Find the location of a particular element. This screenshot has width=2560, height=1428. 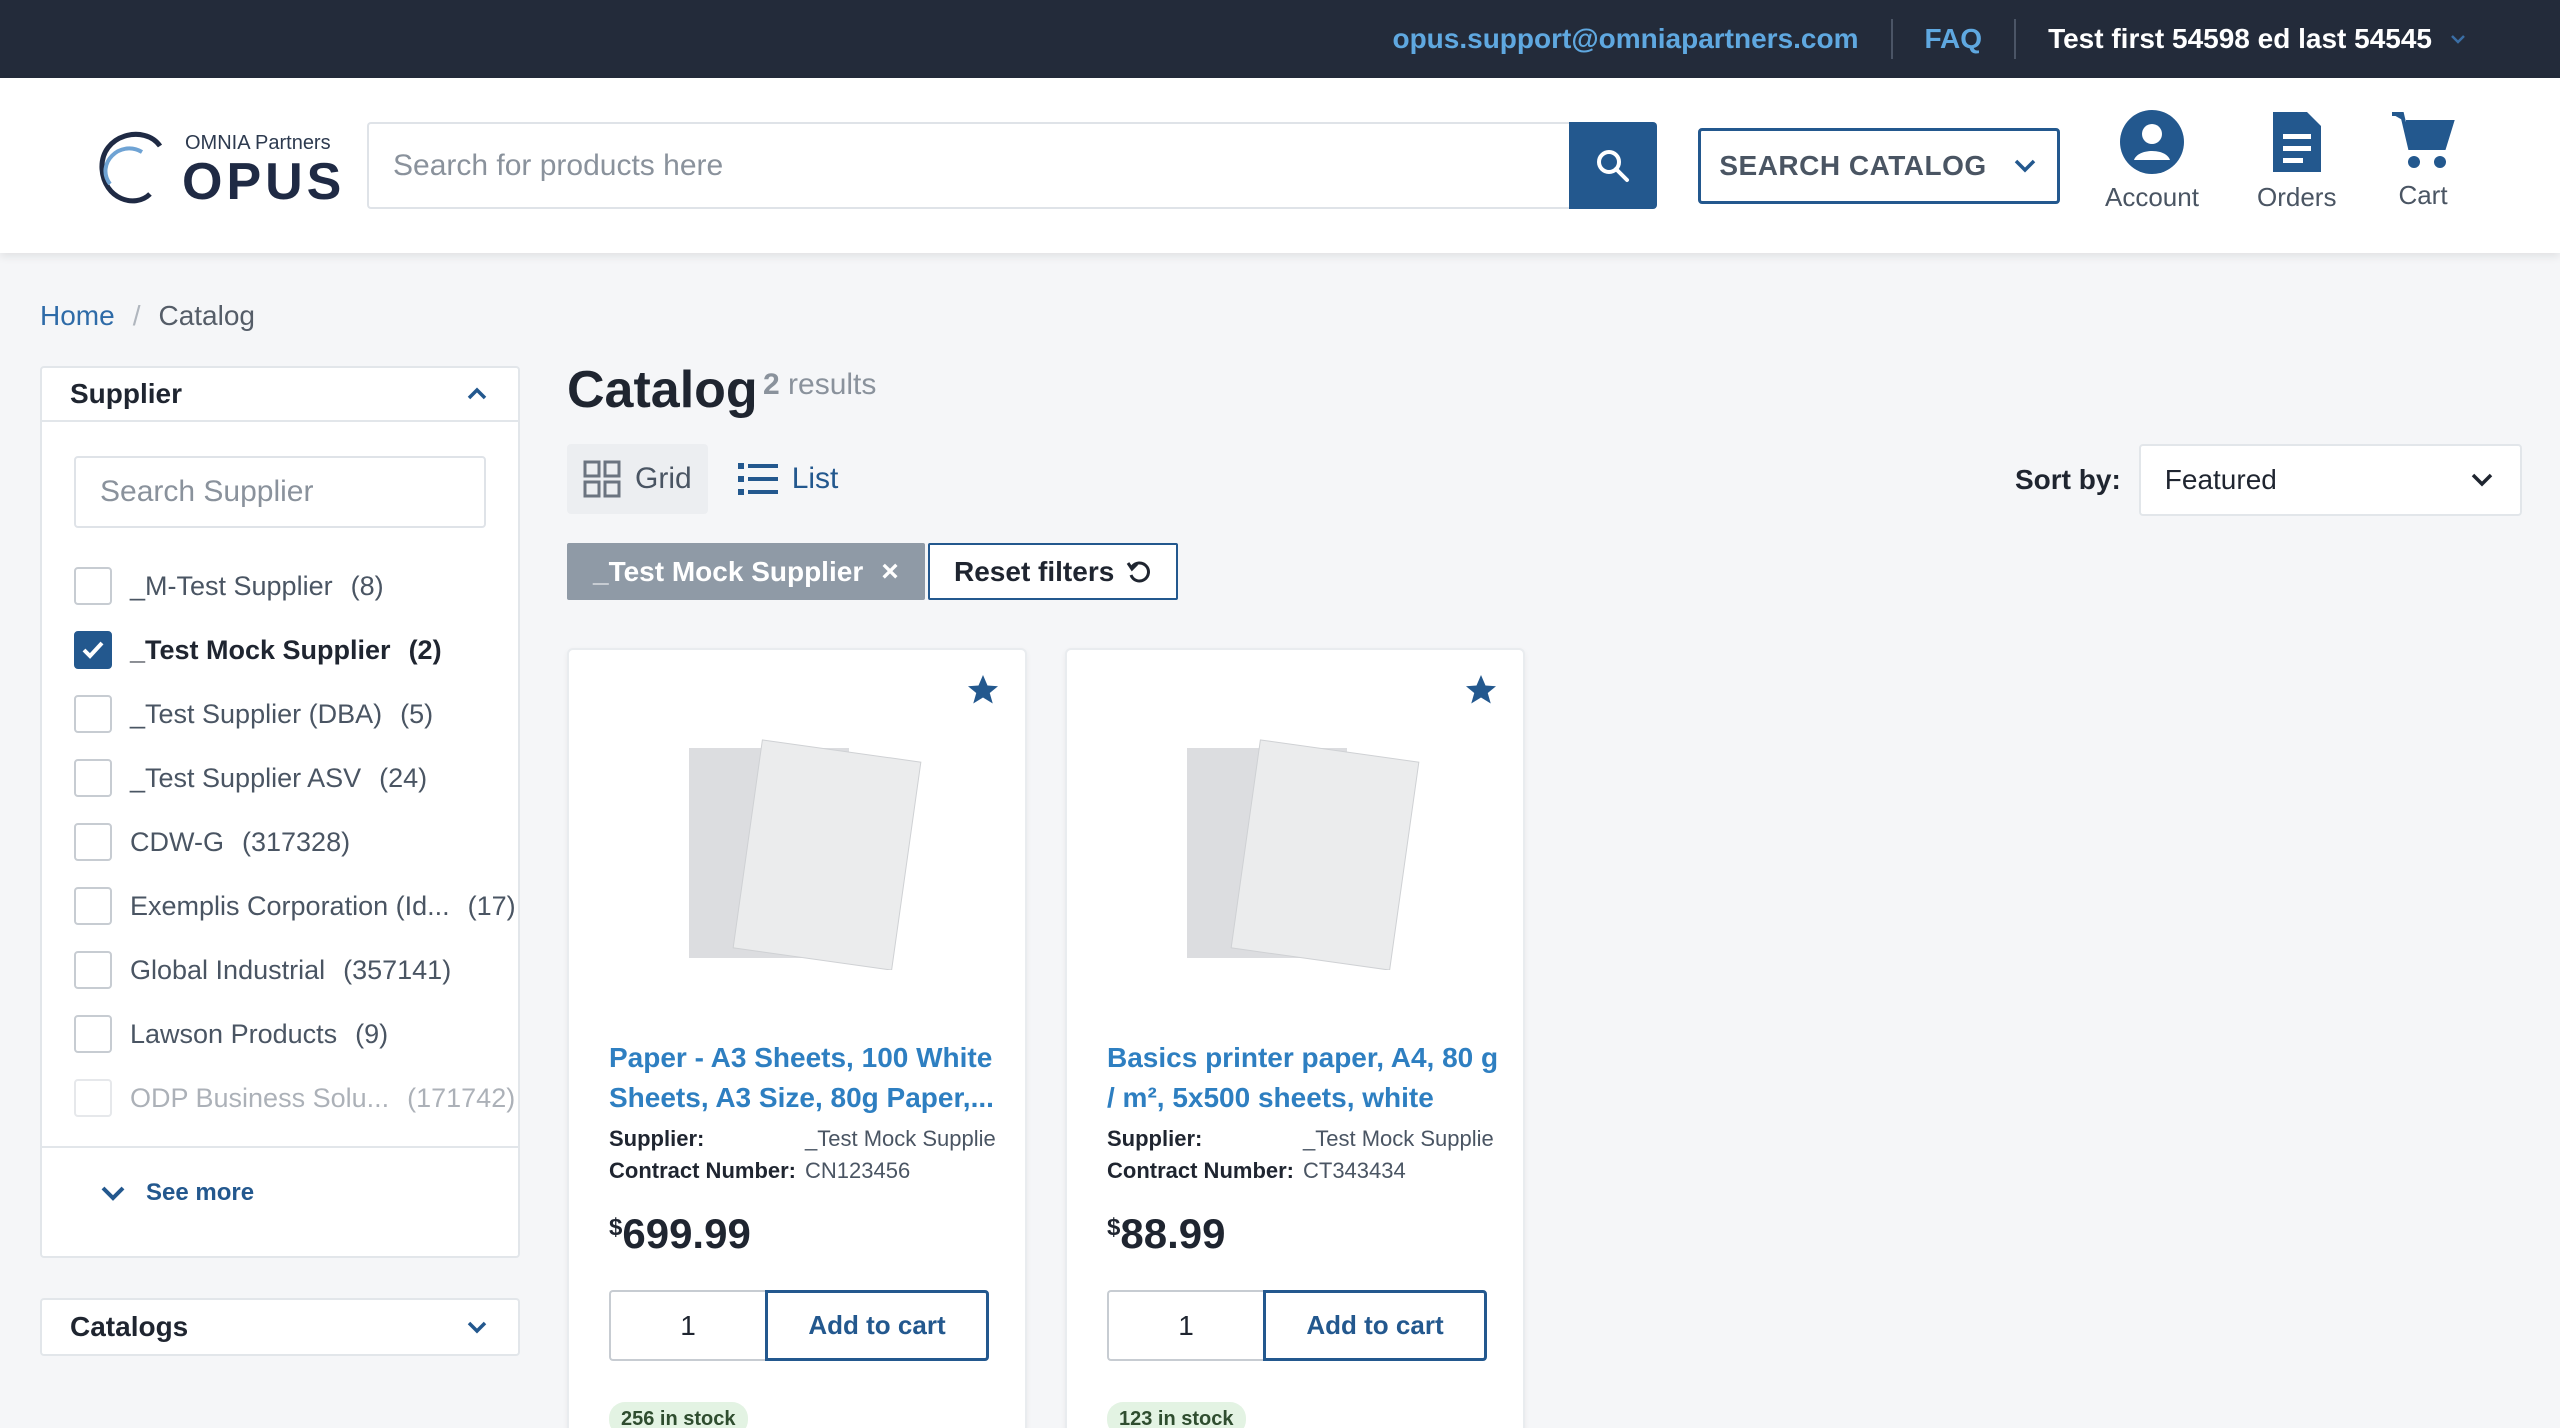

sort-label: Sort by: is located at coordinates (2068, 479).